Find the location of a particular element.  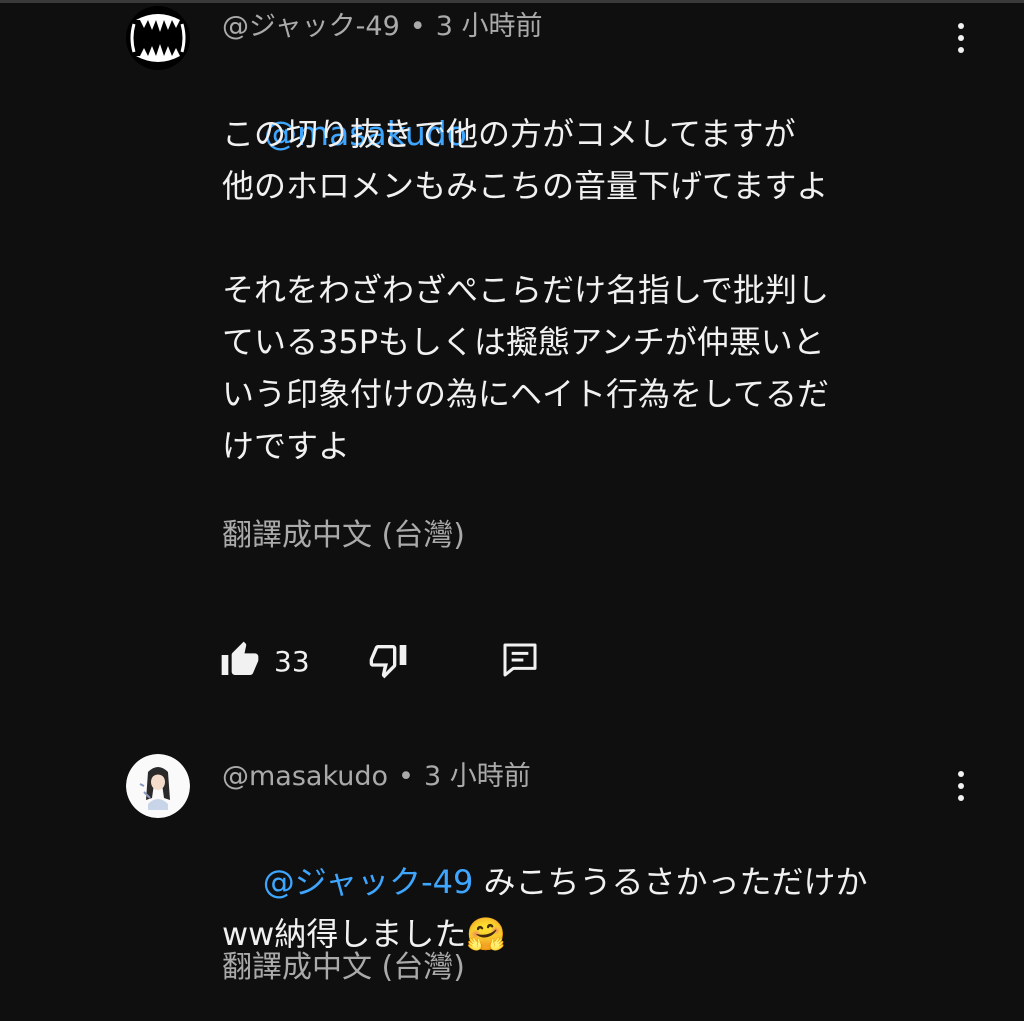

like-button is located at coordinates (240, 662).